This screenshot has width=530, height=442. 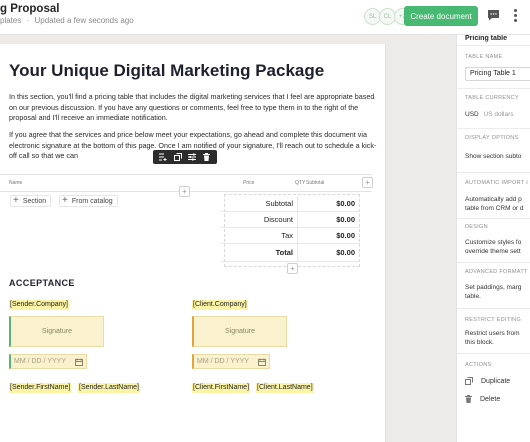 I want to click on design-label: DESIGN, so click(x=476, y=227).